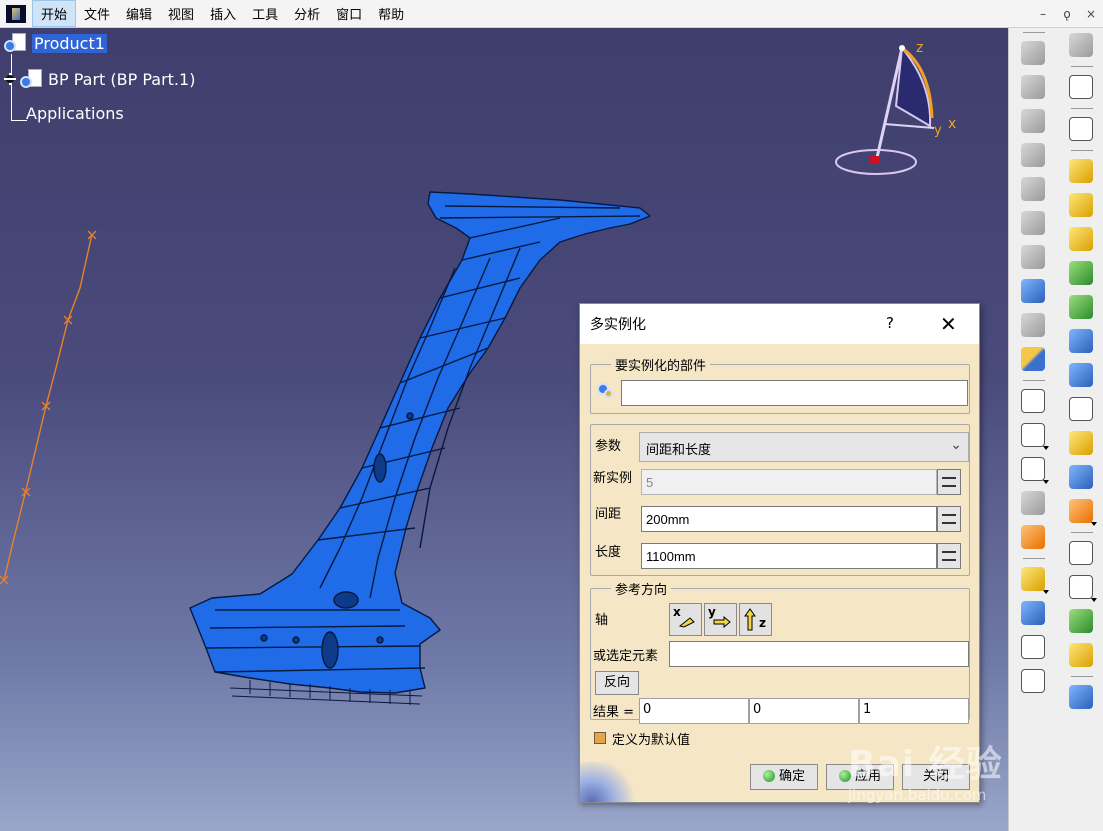 The image size is (1103, 831). I want to click on catia-logo-icon, so click(16, 13).